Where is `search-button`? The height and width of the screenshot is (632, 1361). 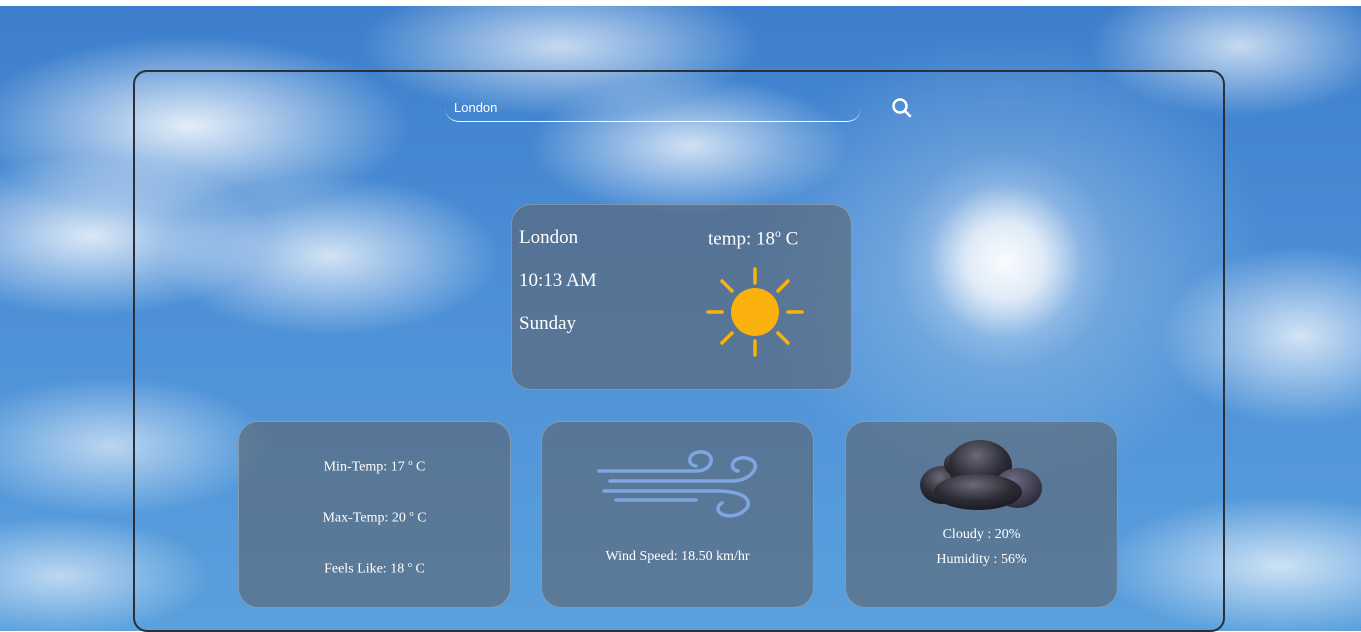 search-button is located at coordinates (902, 108).